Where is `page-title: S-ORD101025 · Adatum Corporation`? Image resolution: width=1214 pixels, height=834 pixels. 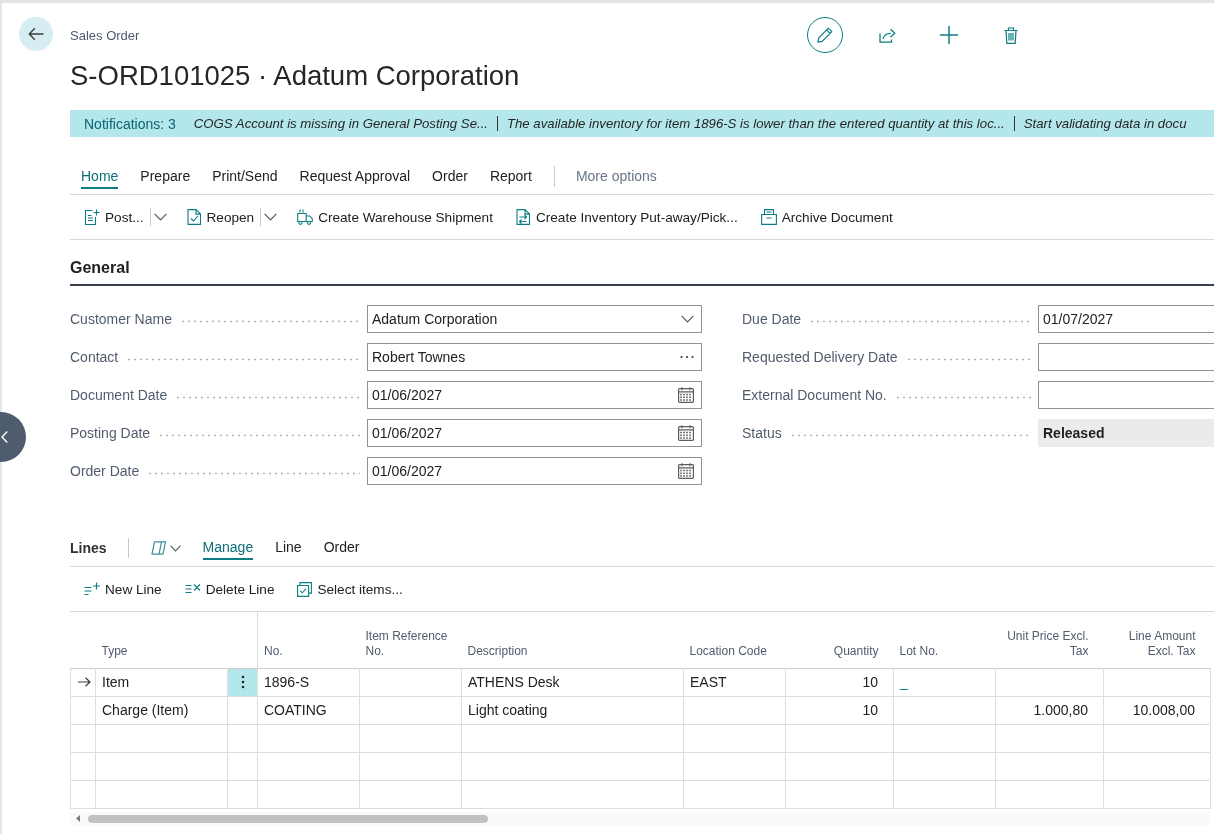
page-title: S-ORD101025 · Adatum Corporation is located at coordinates (295, 76).